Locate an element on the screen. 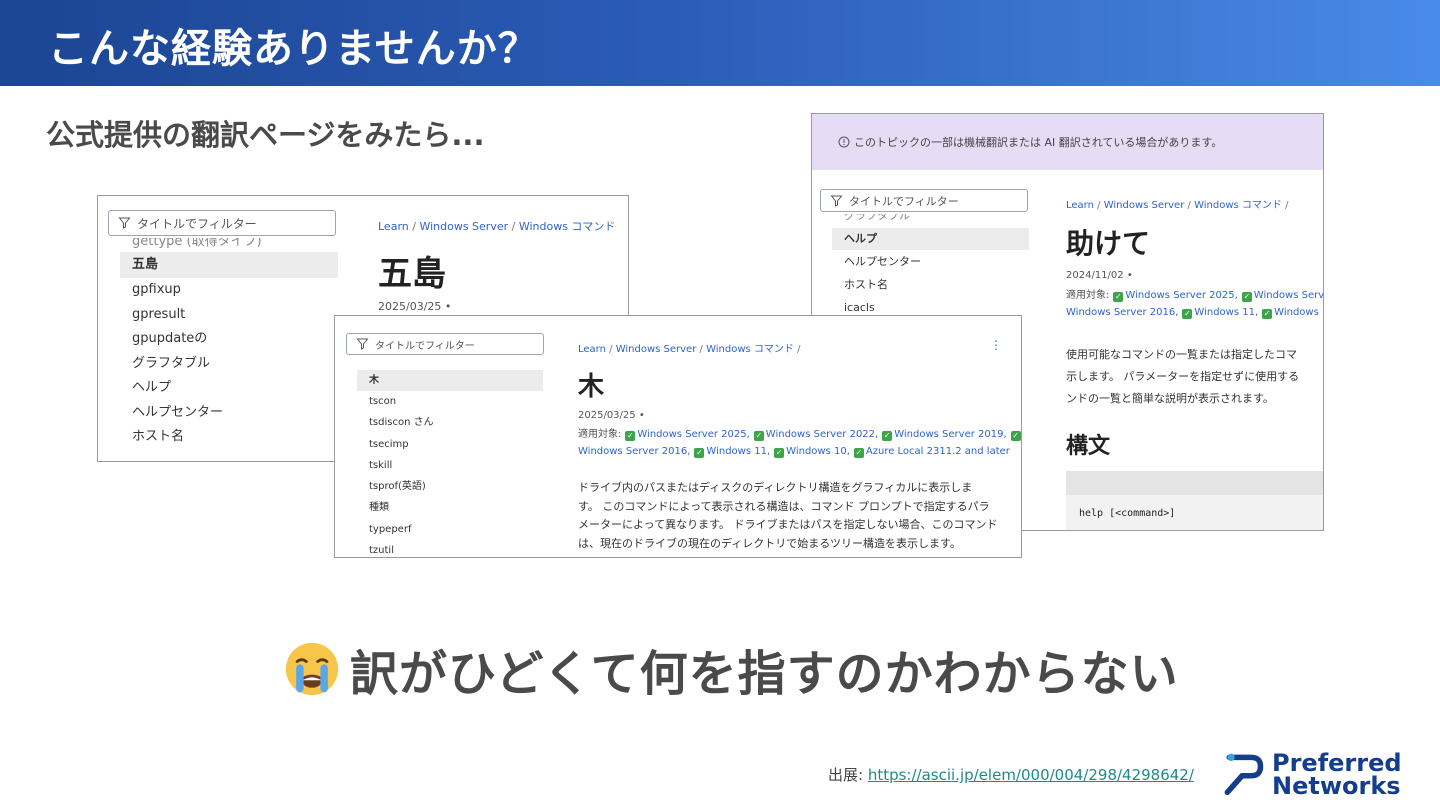 The image size is (1440, 810). nav-item: tsprof(英語) is located at coordinates (450, 486).